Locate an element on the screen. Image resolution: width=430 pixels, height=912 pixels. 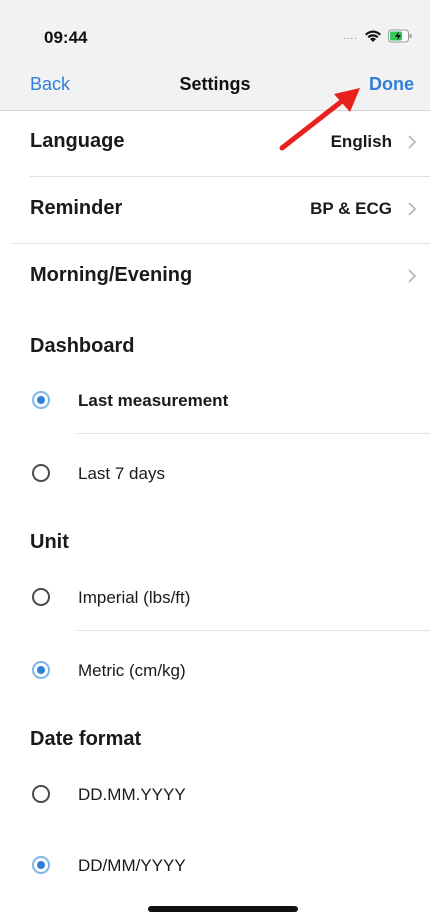
unit-section-title: Unit is located at coordinates (49, 542).